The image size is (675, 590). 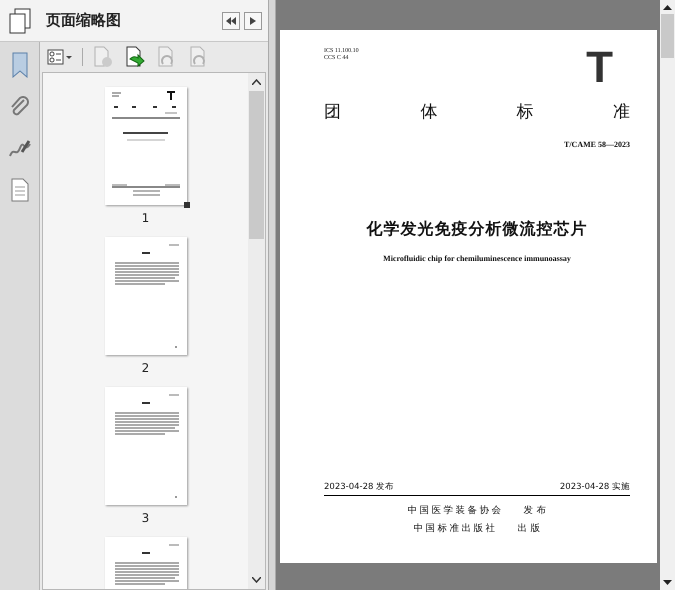 I want to click on standard-number: T/CAME 58—2023, so click(x=597, y=144).